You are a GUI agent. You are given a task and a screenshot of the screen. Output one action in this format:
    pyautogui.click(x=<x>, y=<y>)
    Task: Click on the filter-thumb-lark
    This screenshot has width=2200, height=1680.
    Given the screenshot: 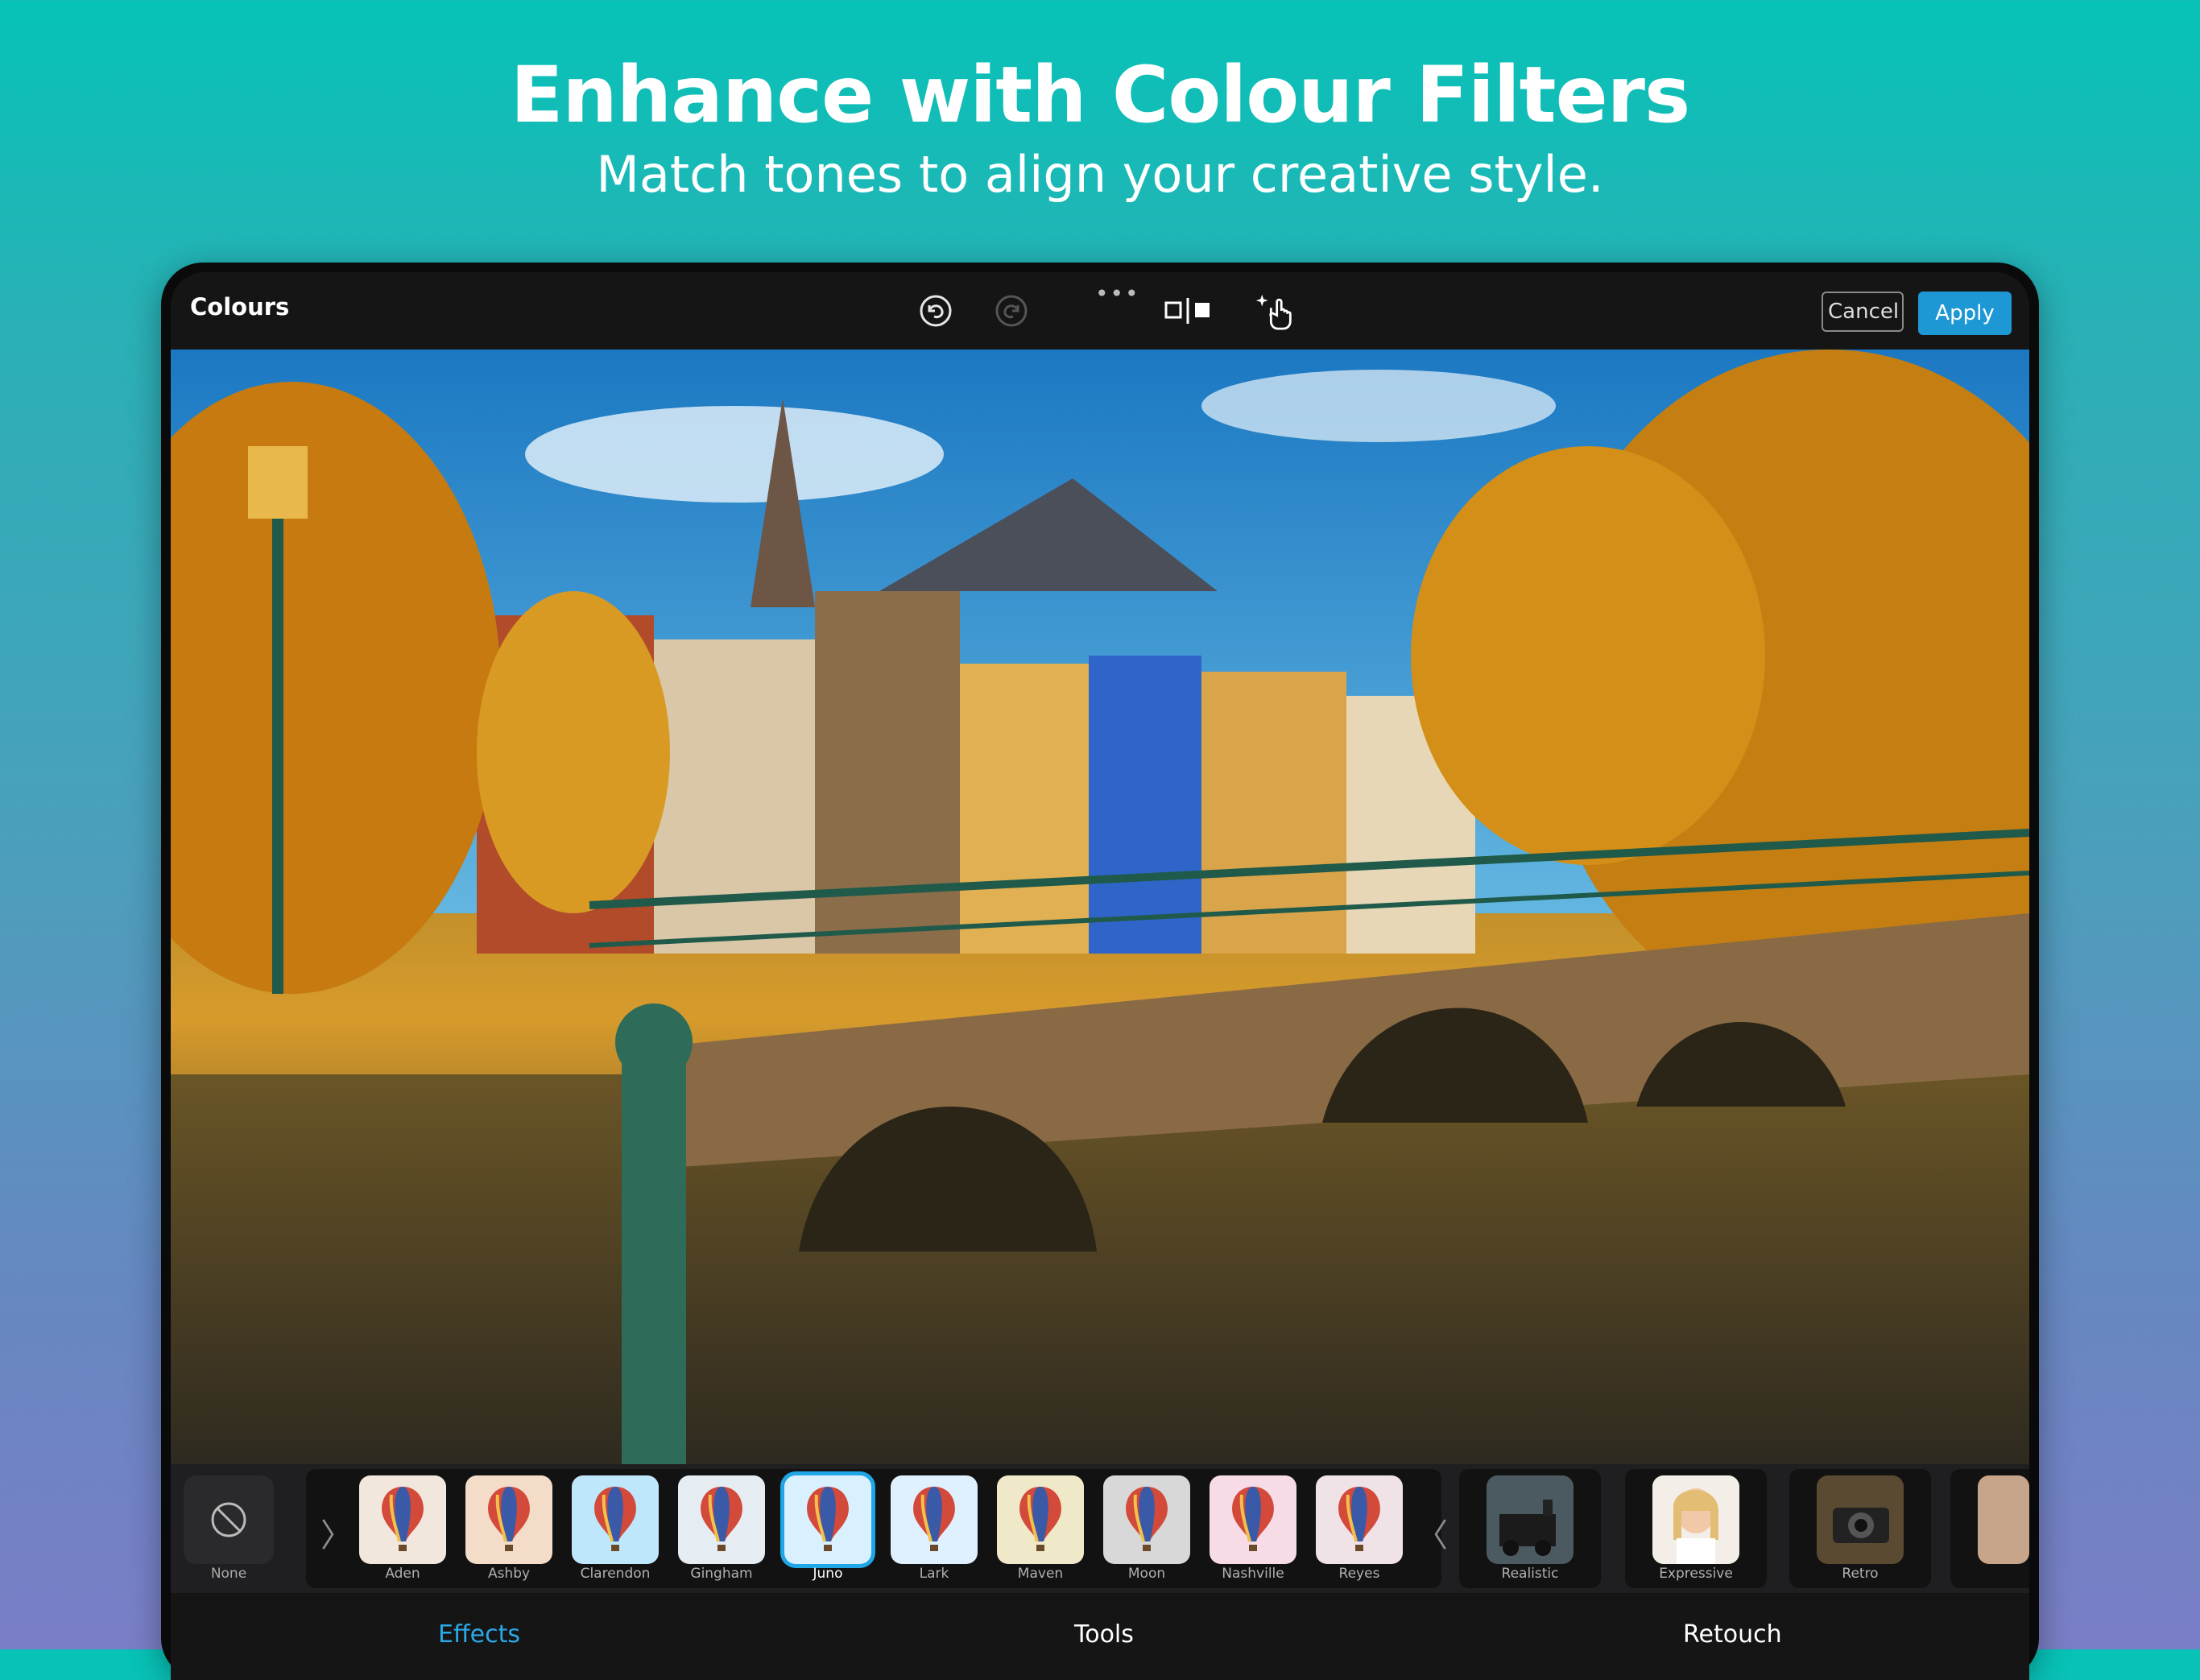 What is the action you would take?
    pyautogui.click(x=934, y=1519)
    